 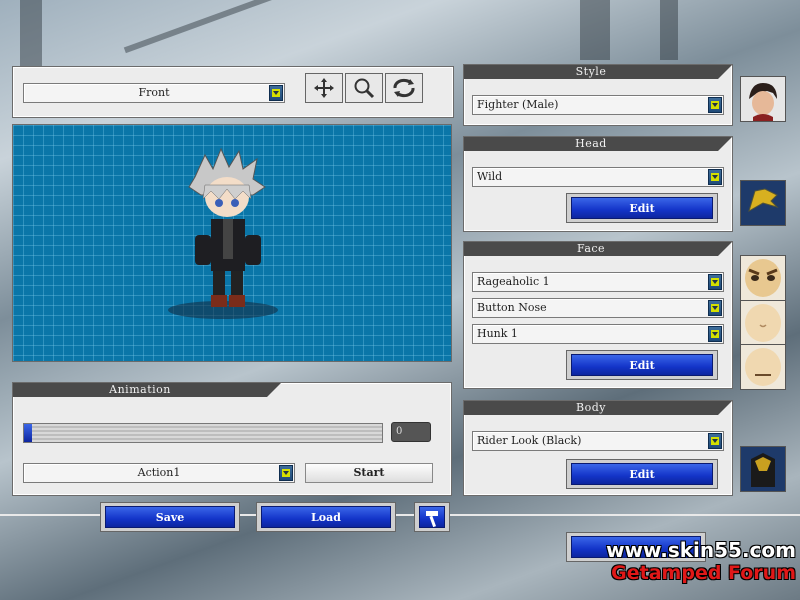 What do you see at coordinates (497, 333) in the screenshot?
I see `face-mouth-value: Hunk 1` at bounding box center [497, 333].